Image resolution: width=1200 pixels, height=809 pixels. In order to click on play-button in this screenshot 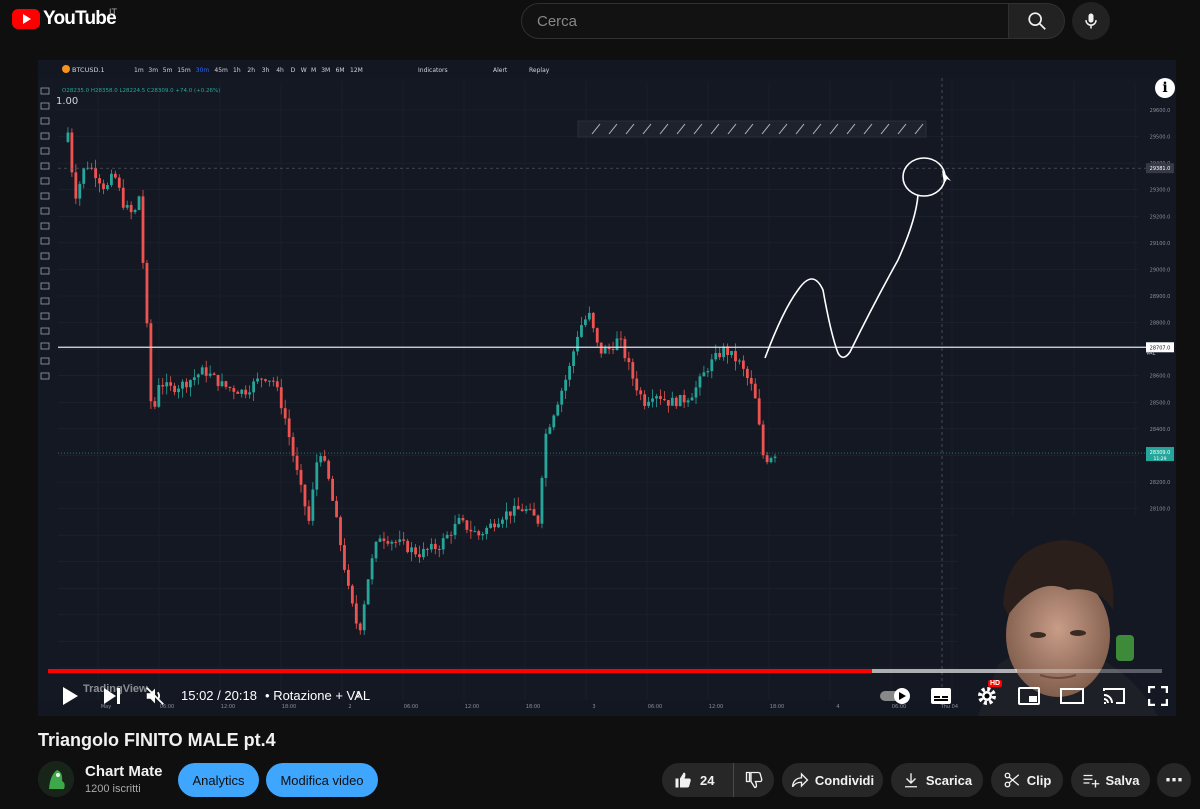, I will do `click(70, 696)`.